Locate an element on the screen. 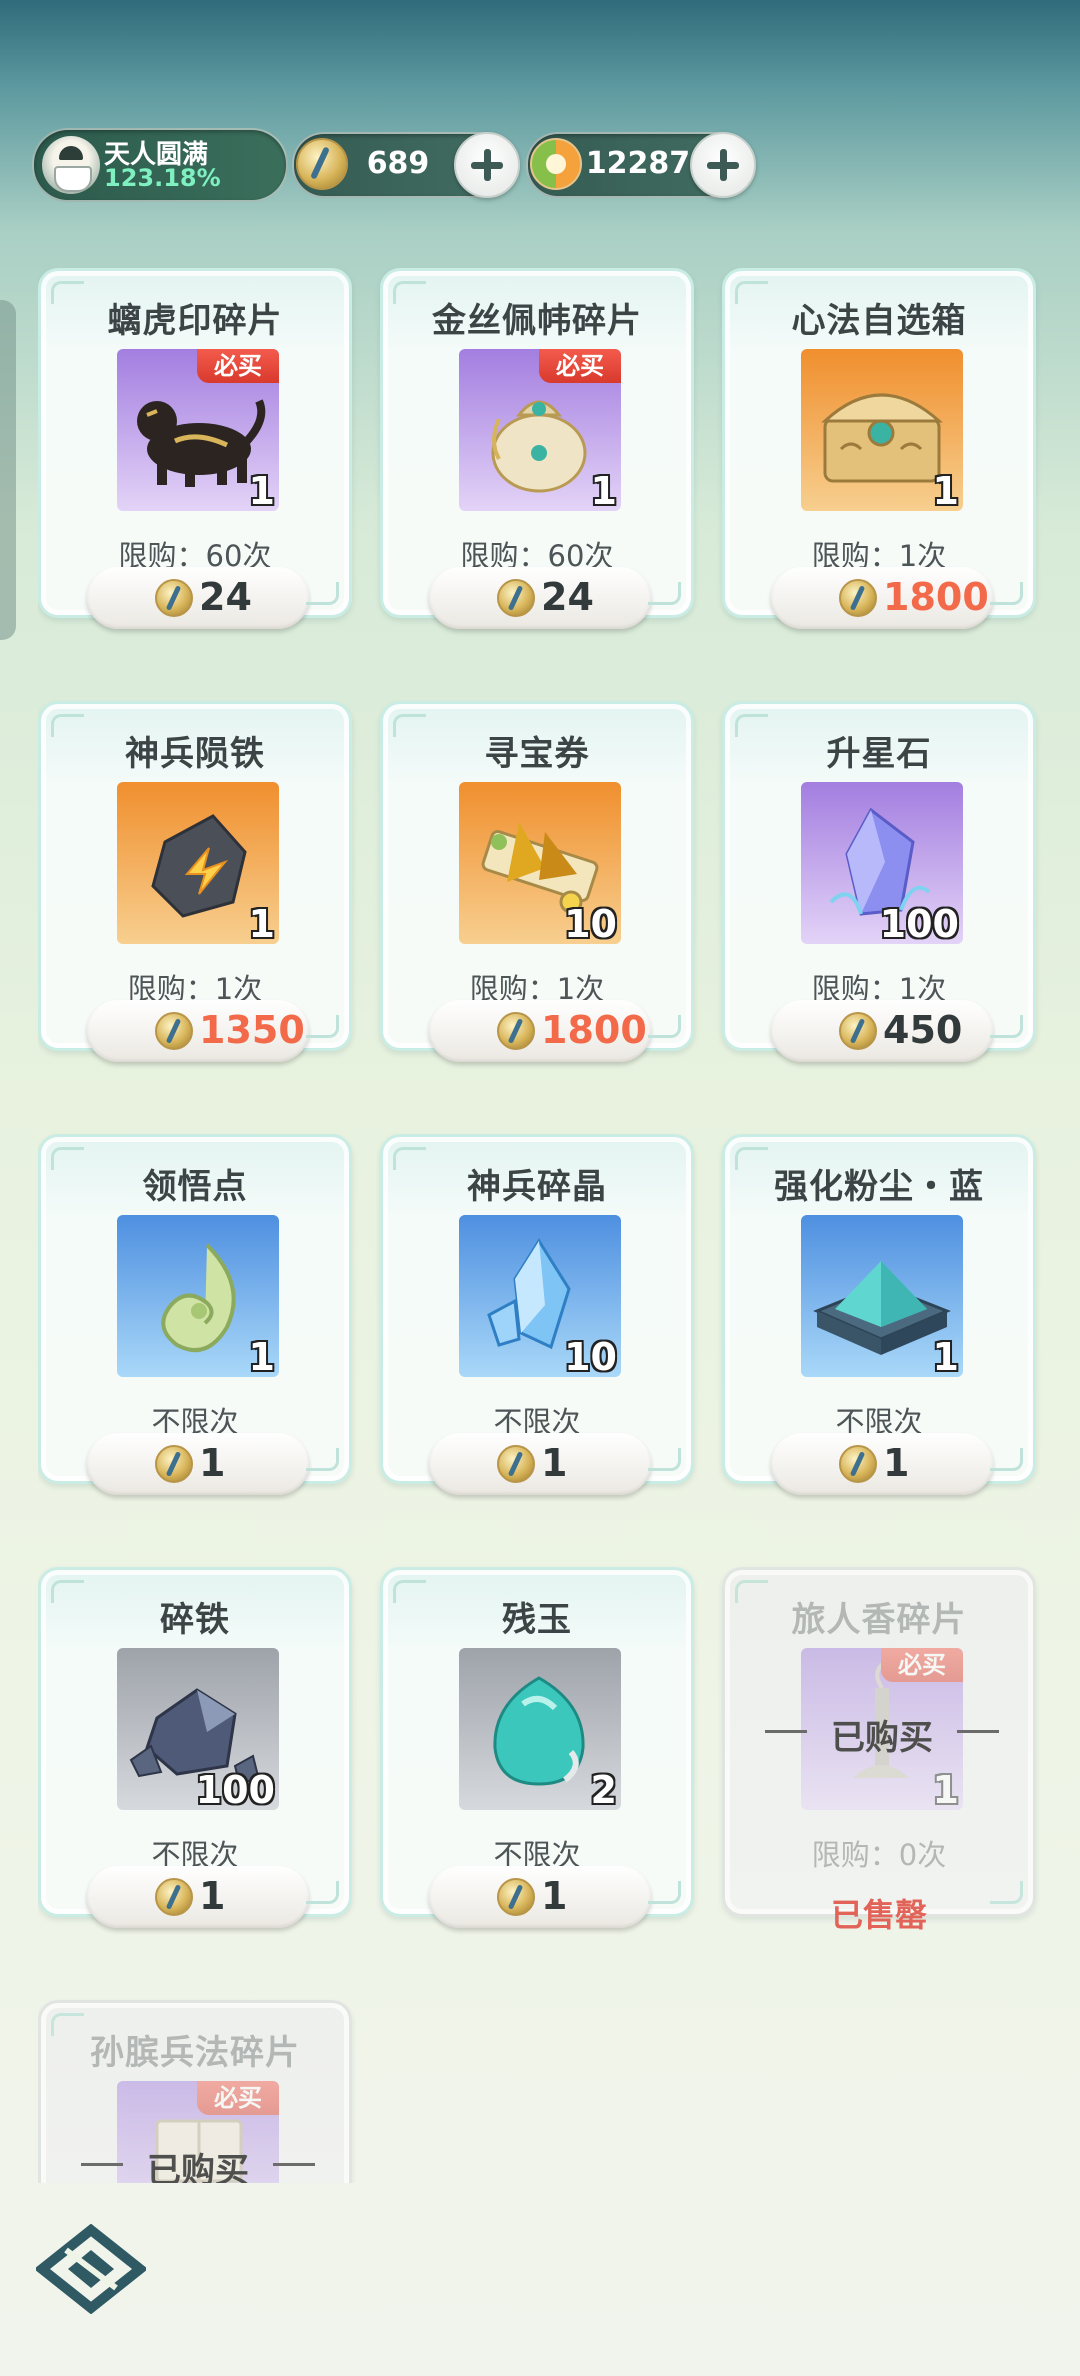  item-name: 神兵陨铁 is located at coordinates (195, 754).